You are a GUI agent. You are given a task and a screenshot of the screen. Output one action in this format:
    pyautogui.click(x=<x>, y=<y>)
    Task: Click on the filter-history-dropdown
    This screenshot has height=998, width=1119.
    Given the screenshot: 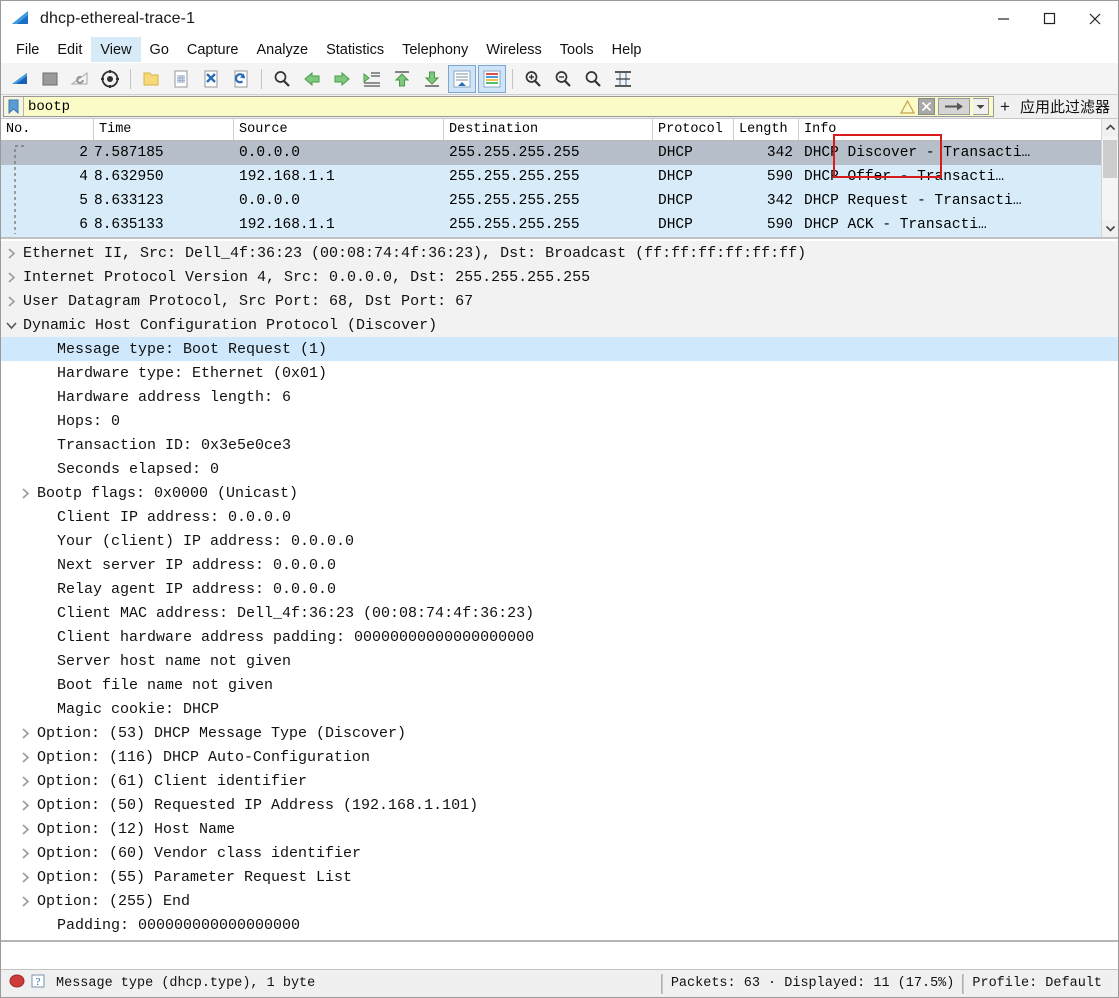 What is the action you would take?
    pyautogui.click(x=980, y=106)
    